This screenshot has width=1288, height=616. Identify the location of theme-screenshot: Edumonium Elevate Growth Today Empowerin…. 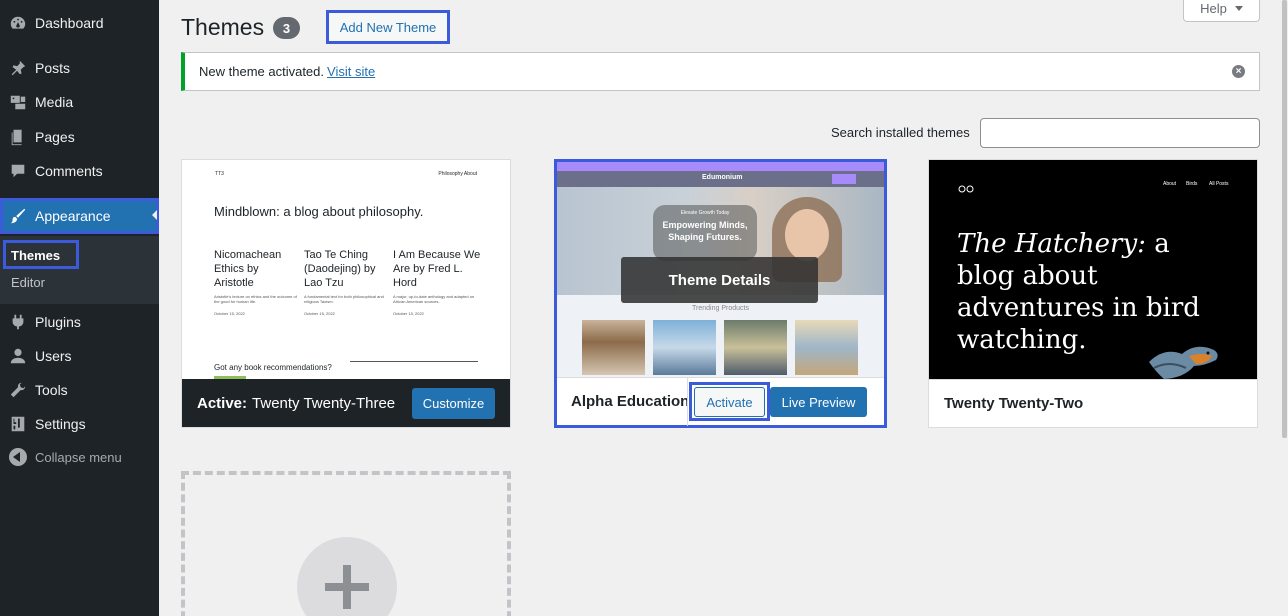
(720, 271).